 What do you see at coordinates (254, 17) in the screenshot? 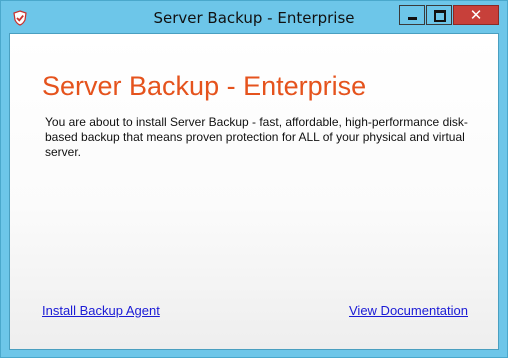
I see `title-bar: Server Backup - Enterprise ✕` at bounding box center [254, 17].